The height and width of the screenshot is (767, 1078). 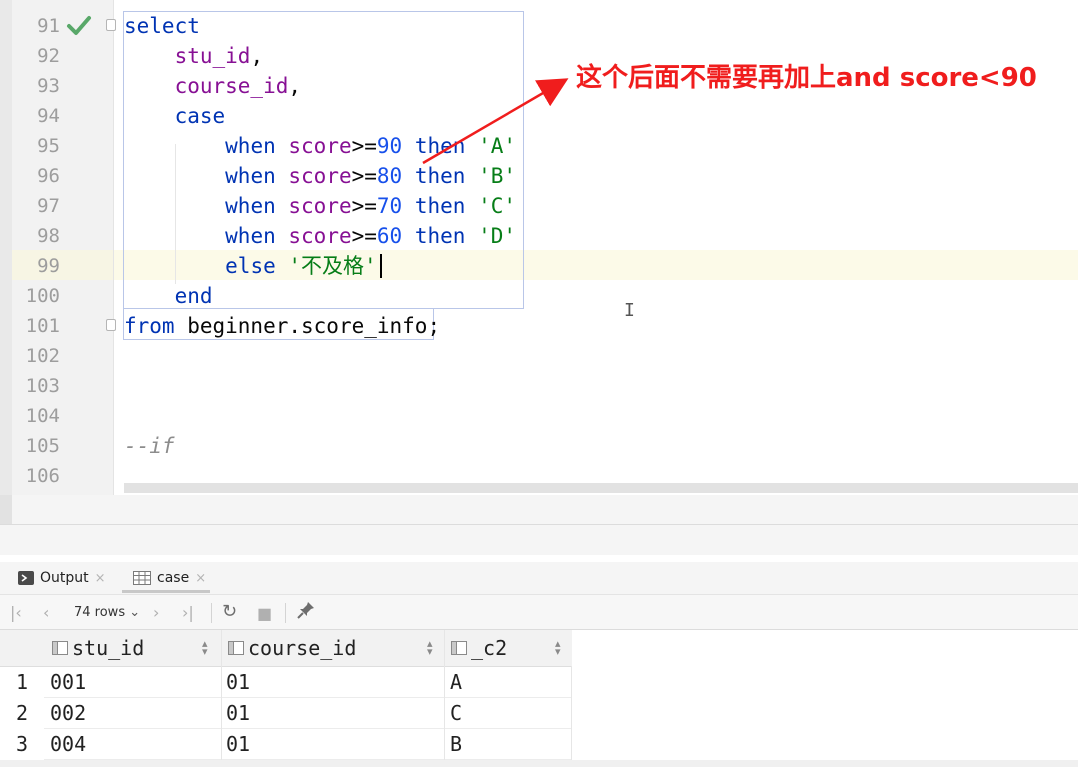 What do you see at coordinates (285, 613) in the screenshot?
I see `toolbar-separator` at bounding box center [285, 613].